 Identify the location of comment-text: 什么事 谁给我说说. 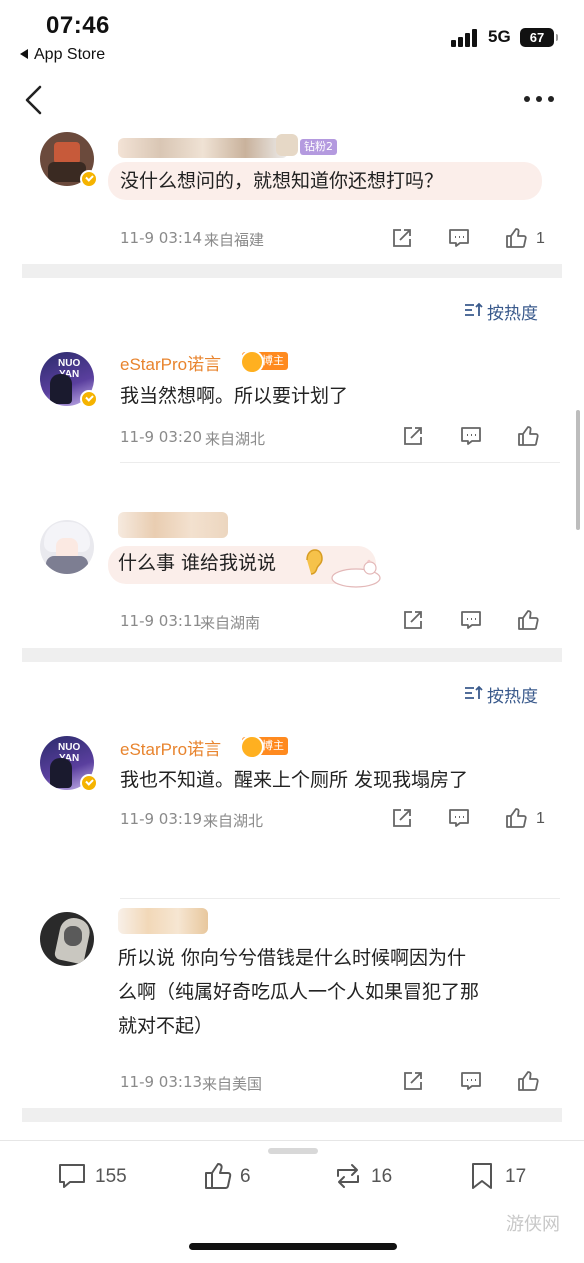
(197, 563).